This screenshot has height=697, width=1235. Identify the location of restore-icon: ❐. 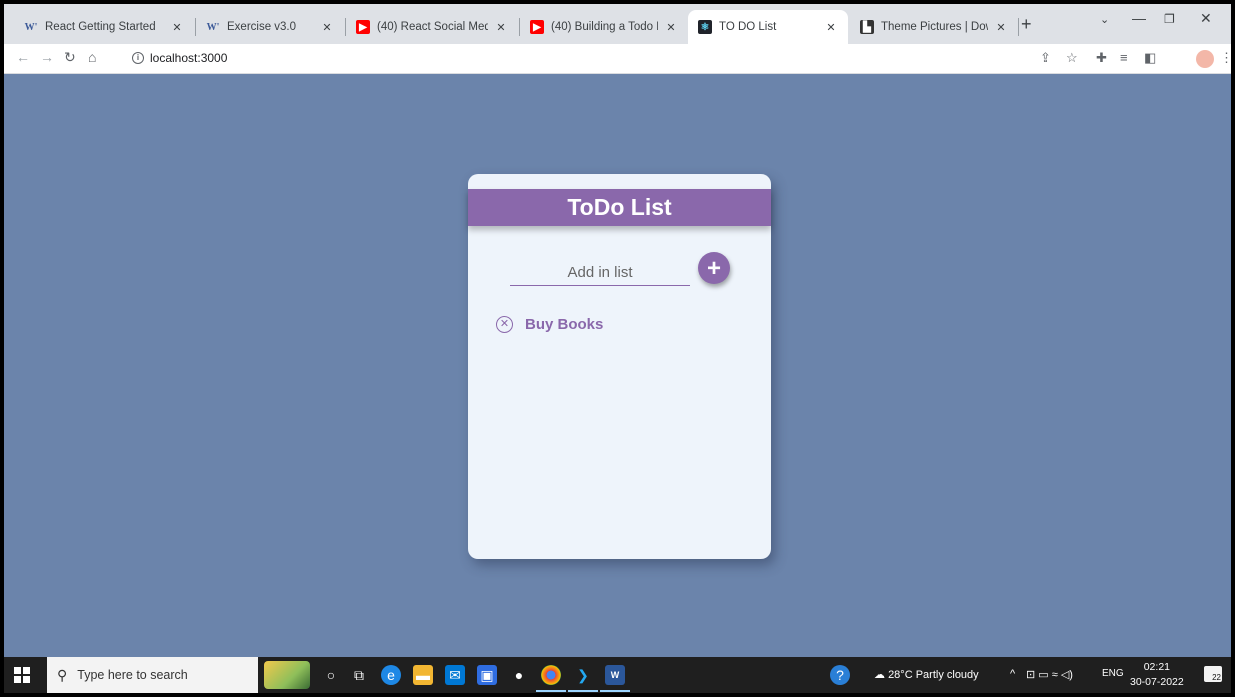
(1169, 19).